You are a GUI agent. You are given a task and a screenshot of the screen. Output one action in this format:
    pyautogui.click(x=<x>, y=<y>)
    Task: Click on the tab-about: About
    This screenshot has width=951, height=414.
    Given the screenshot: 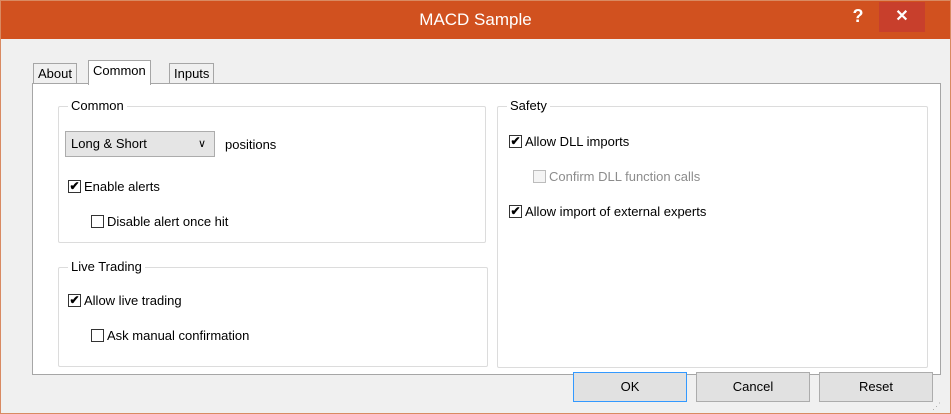 What is the action you would take?
    pyautogui.click(x=55, y=74)
    